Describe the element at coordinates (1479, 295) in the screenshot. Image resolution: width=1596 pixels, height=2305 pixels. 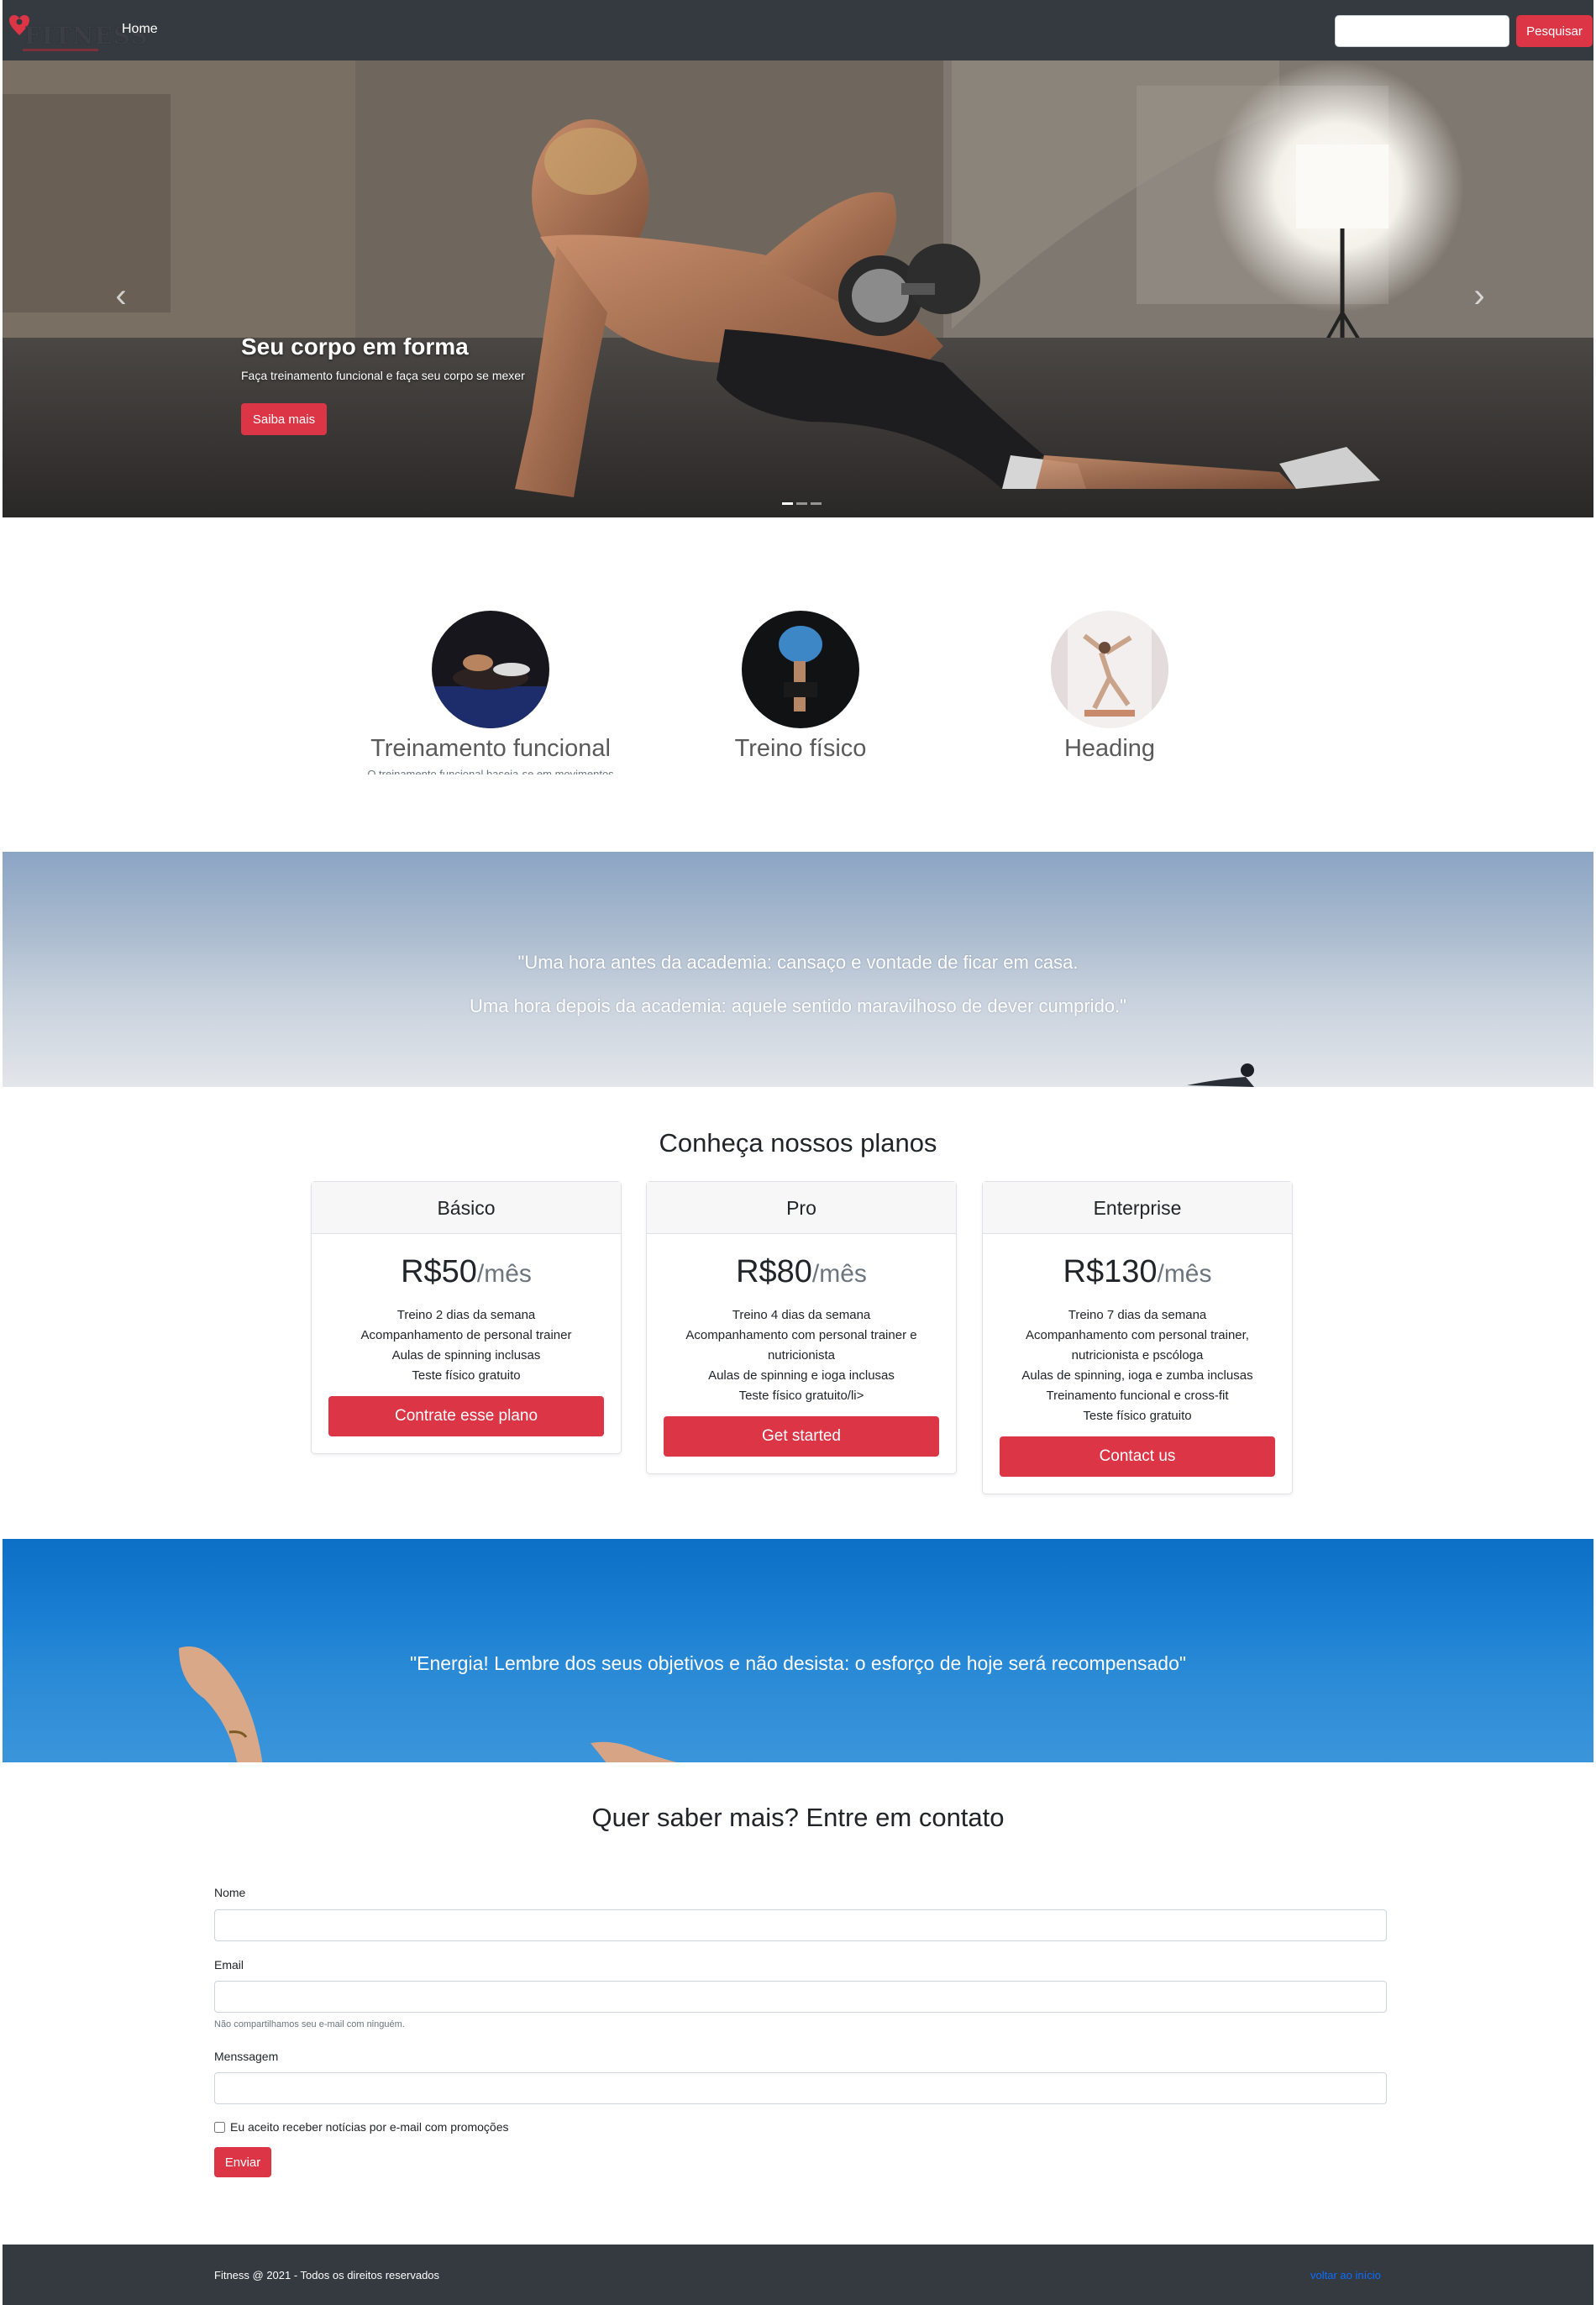
I see `carousel-next-icon: ›` at that location.